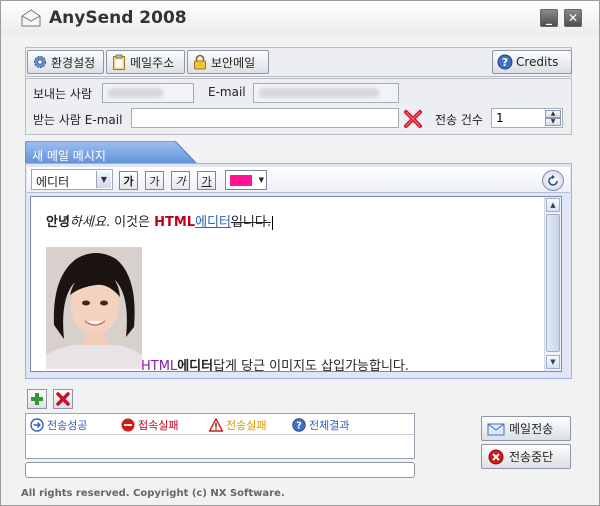 The image size is (600, 506). I want to click on color-swatch, so click(241, 180).